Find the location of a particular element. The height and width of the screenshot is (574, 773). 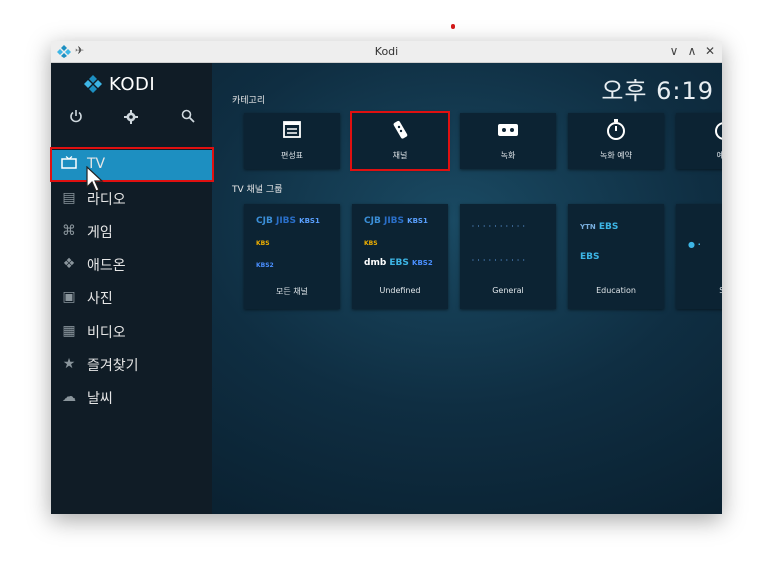

power-button is located at coordinates (76, 119).